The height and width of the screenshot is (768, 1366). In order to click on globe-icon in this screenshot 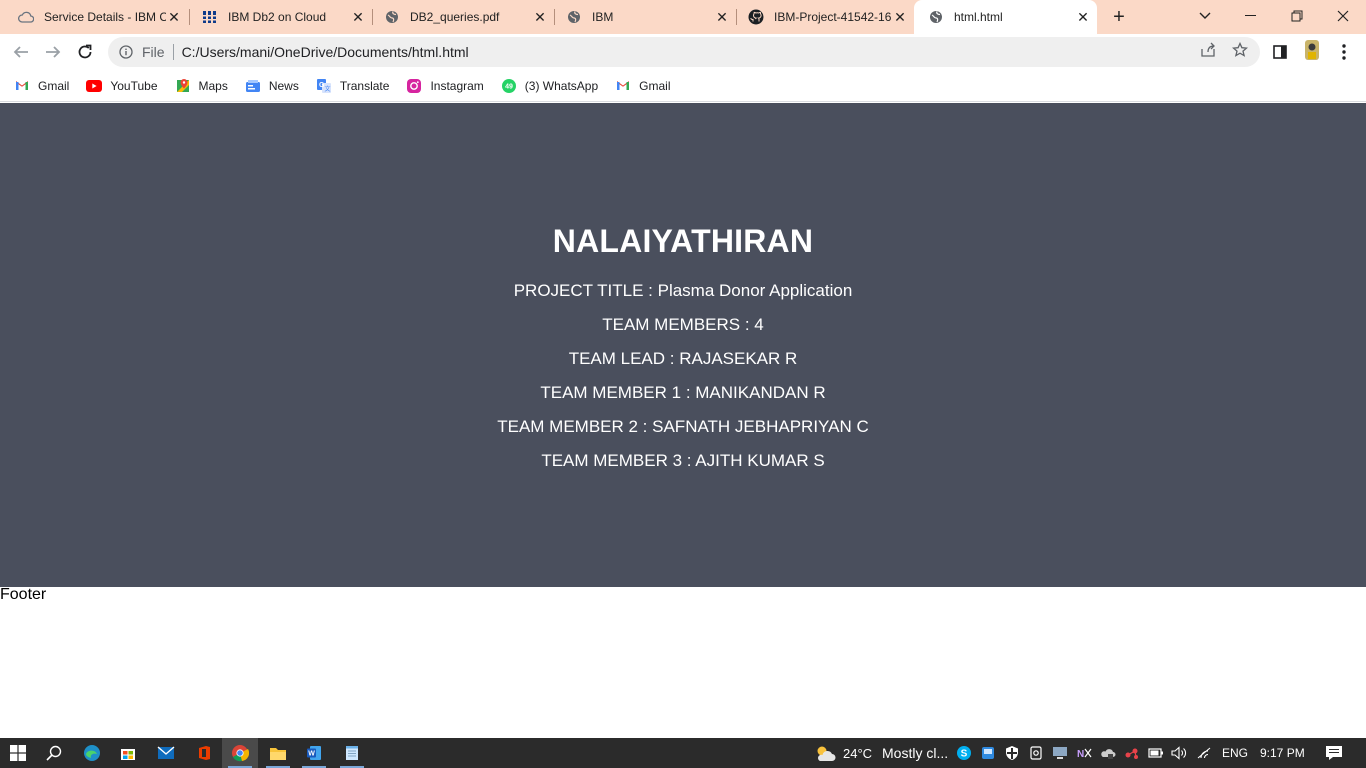, I will do `click(392, 17)`.